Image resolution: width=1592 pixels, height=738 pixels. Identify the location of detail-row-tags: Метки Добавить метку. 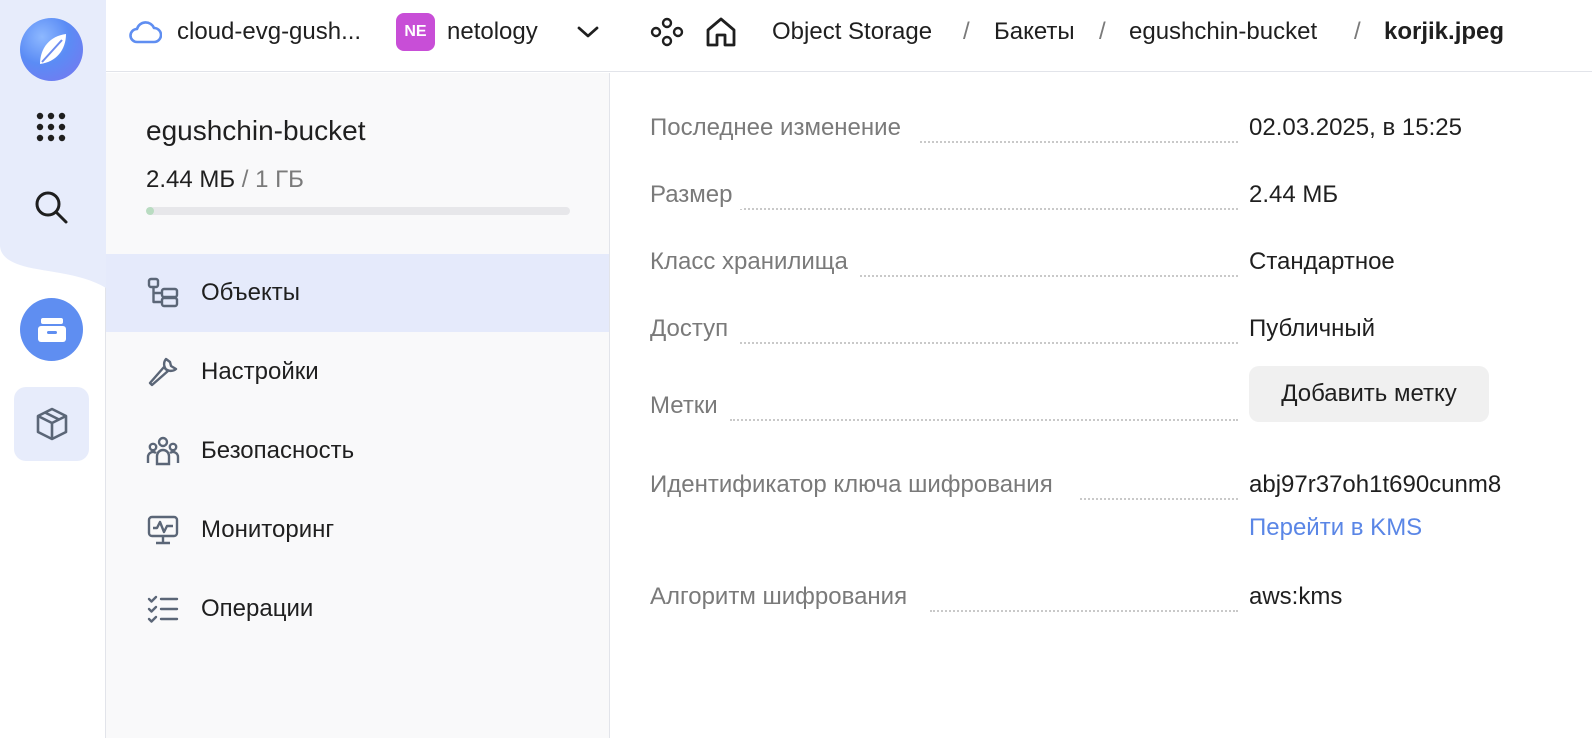
(1100, 399).